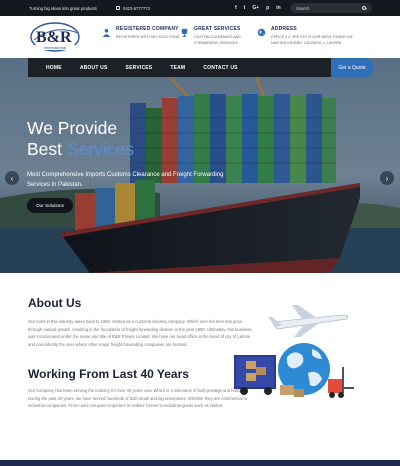  What do you see at coordinates (50, 205) in the screenshot?
I see `our-solutions-button: Our Solutions` at bounding box center [50, 205].